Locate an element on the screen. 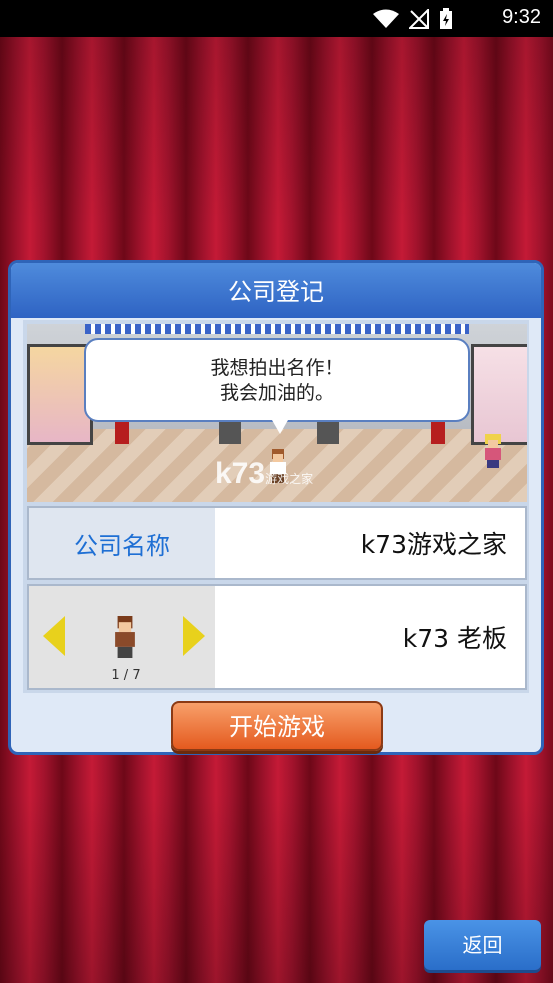 This screenshot has height=983, width=553. avatar-sprite is located at coordinates (125, 637).